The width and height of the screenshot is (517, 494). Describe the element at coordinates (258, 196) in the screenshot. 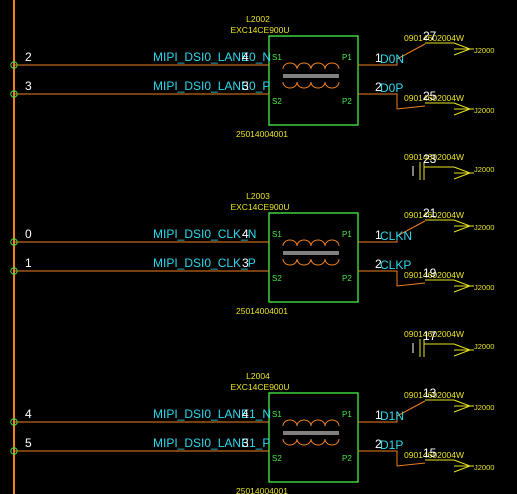

I see `component-ref: L2003` at that location.